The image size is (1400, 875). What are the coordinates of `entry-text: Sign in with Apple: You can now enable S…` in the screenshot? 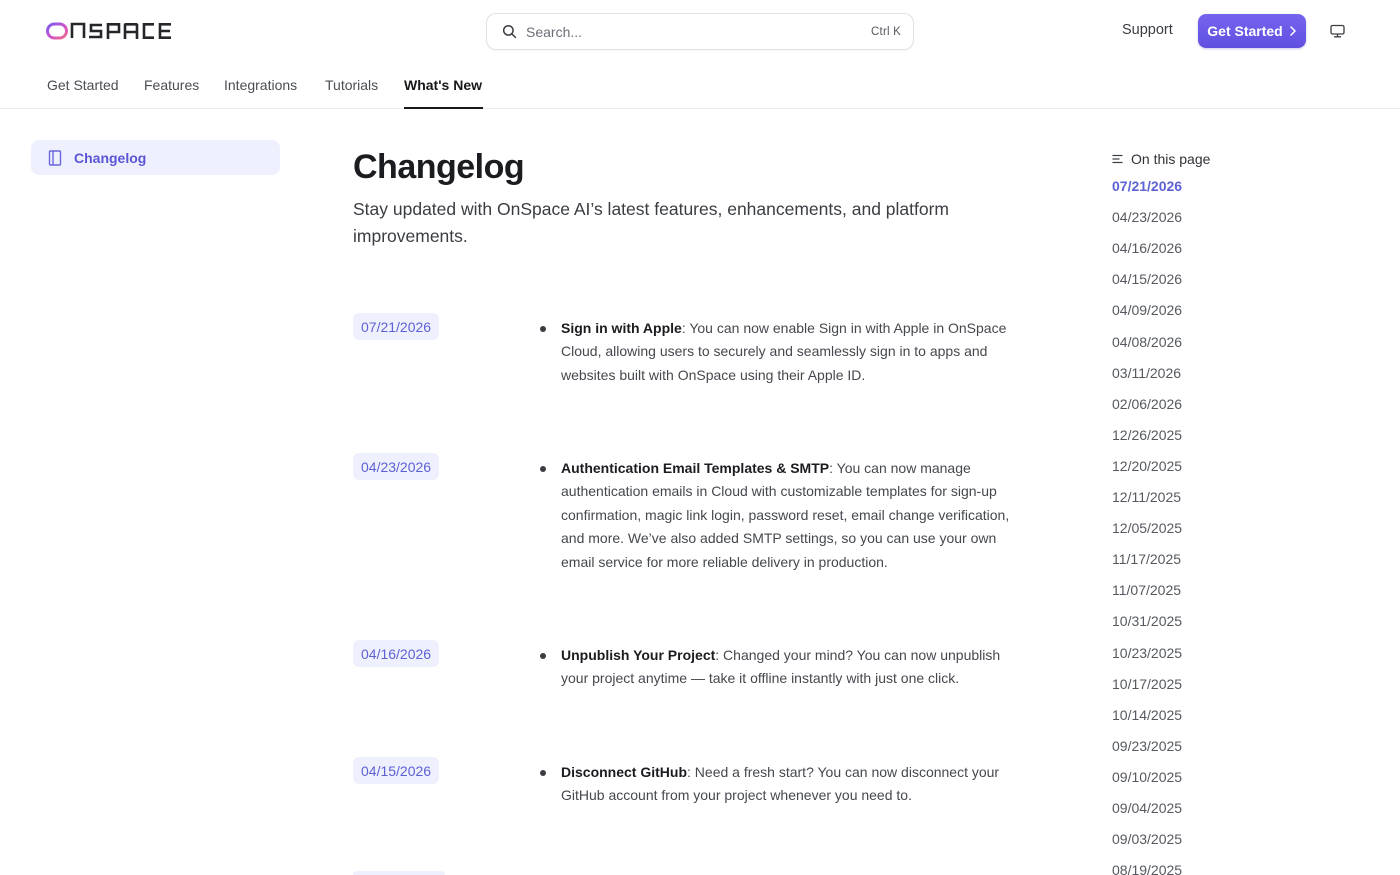 It's located at (792, 352).